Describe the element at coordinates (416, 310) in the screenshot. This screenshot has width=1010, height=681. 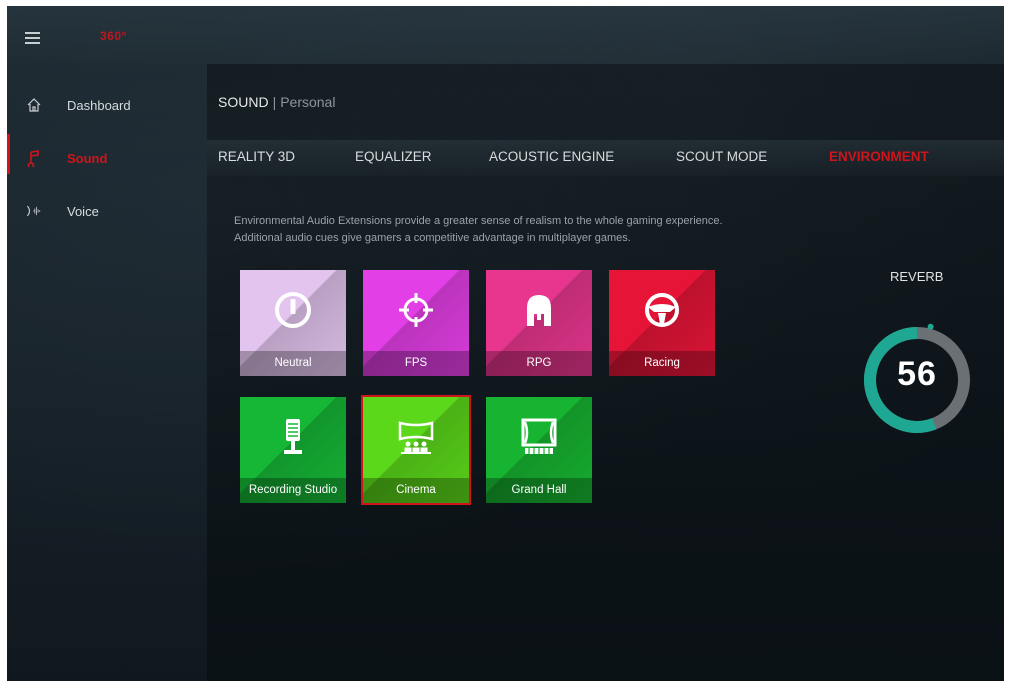
I see `crosshair-icon` at that location.